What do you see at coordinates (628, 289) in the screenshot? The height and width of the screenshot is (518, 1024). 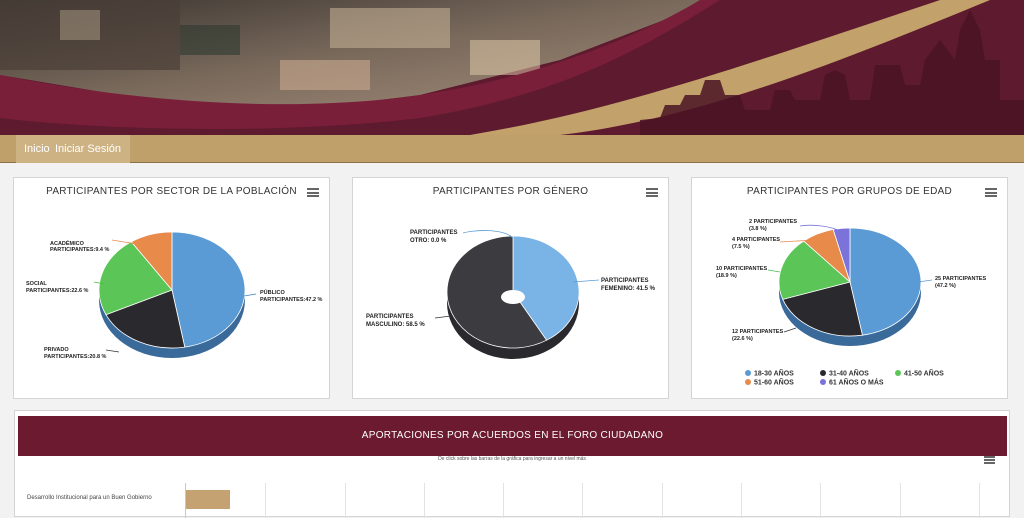 I see `slice-label: FEMENINO: 41.5 %` at bounding box center [628, 289].